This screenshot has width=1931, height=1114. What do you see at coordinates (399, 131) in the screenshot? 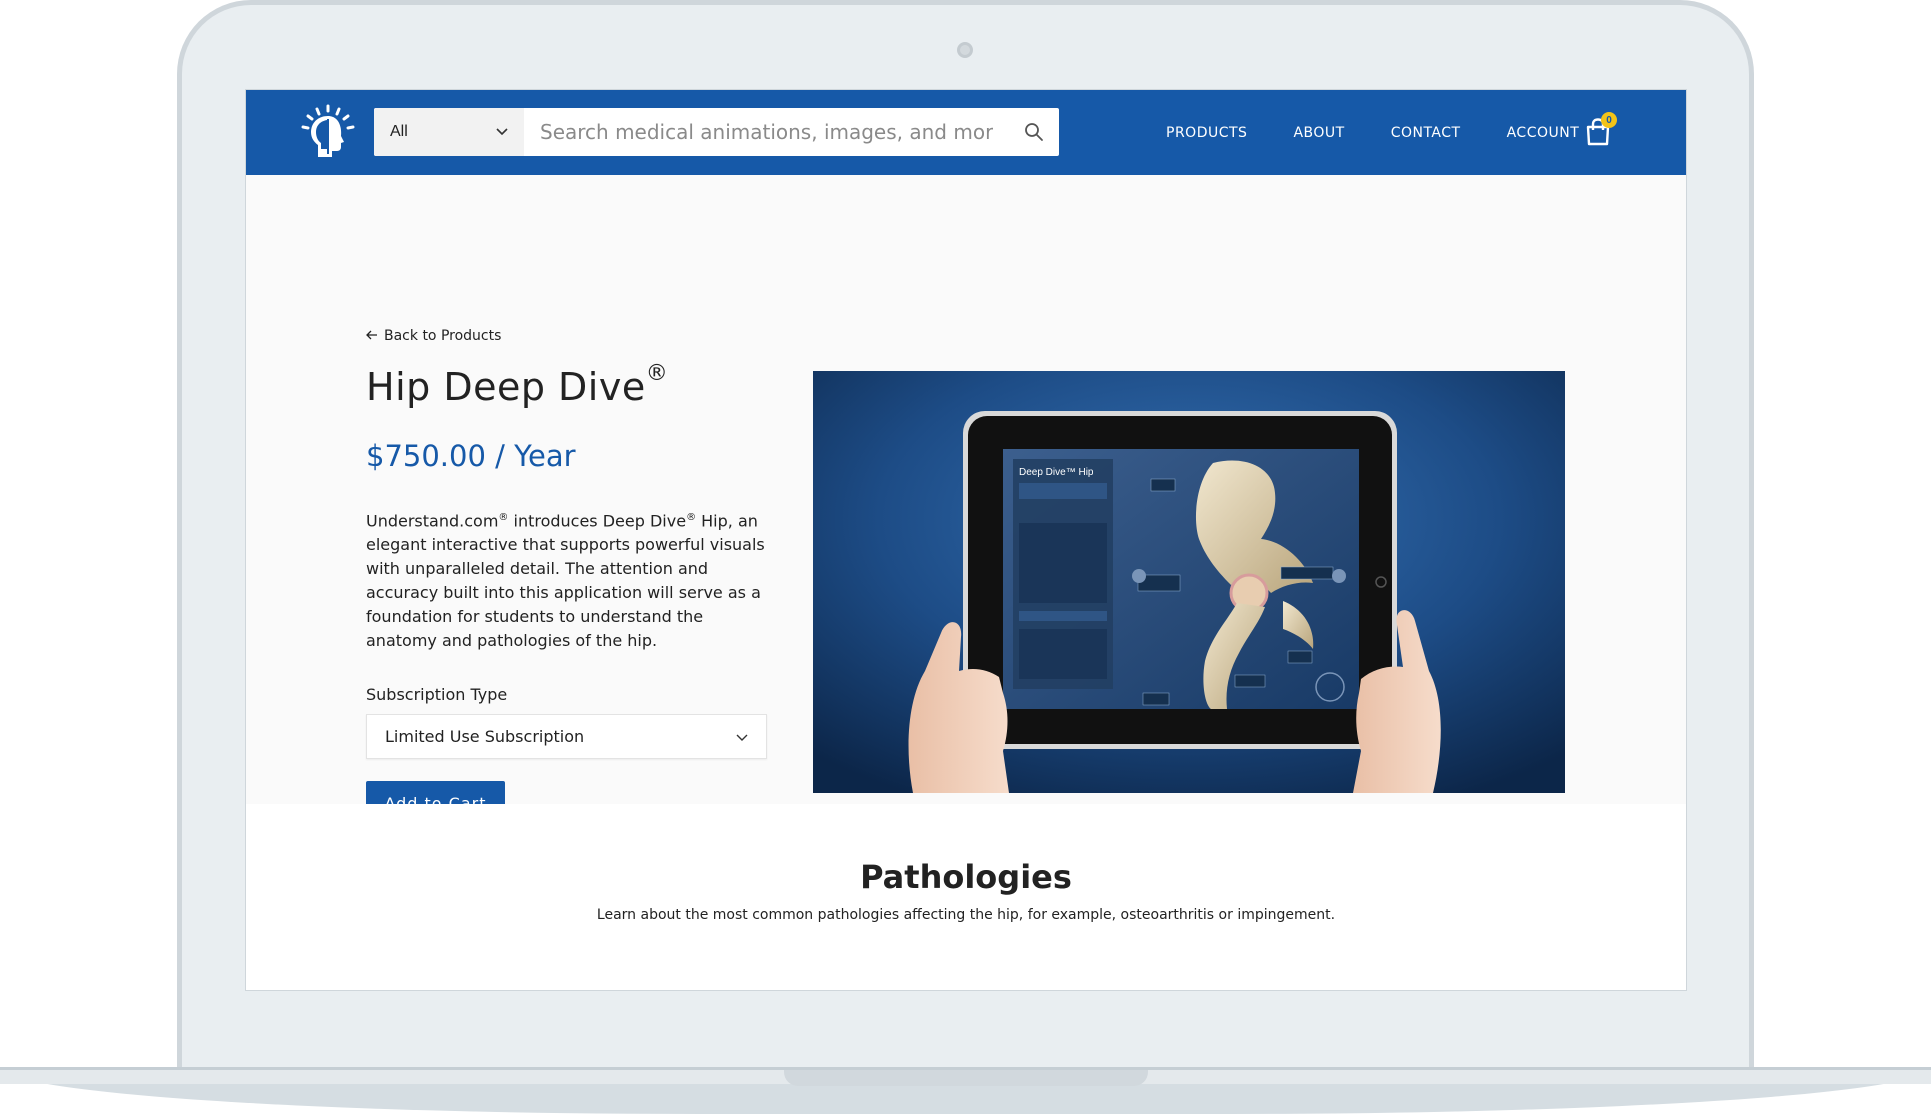
I see `search-category-value: All` at bounding box center [399, 131].